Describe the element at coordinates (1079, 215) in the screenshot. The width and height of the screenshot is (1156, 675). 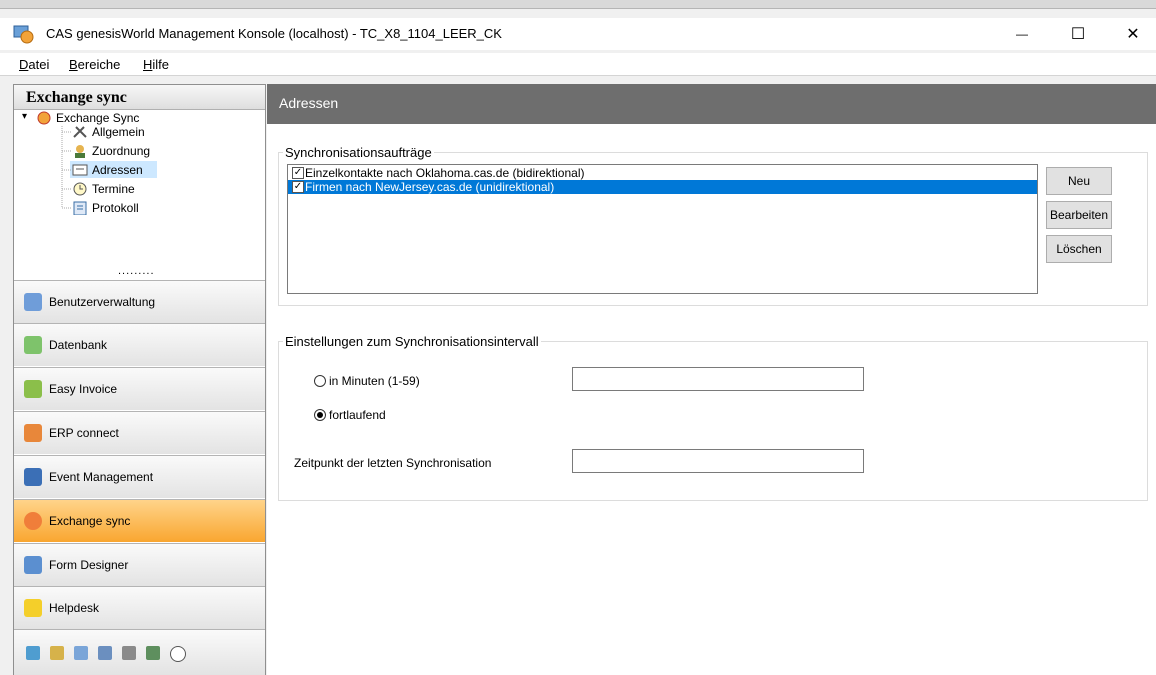
I see `edit-button: Bearbeiten` at that location.